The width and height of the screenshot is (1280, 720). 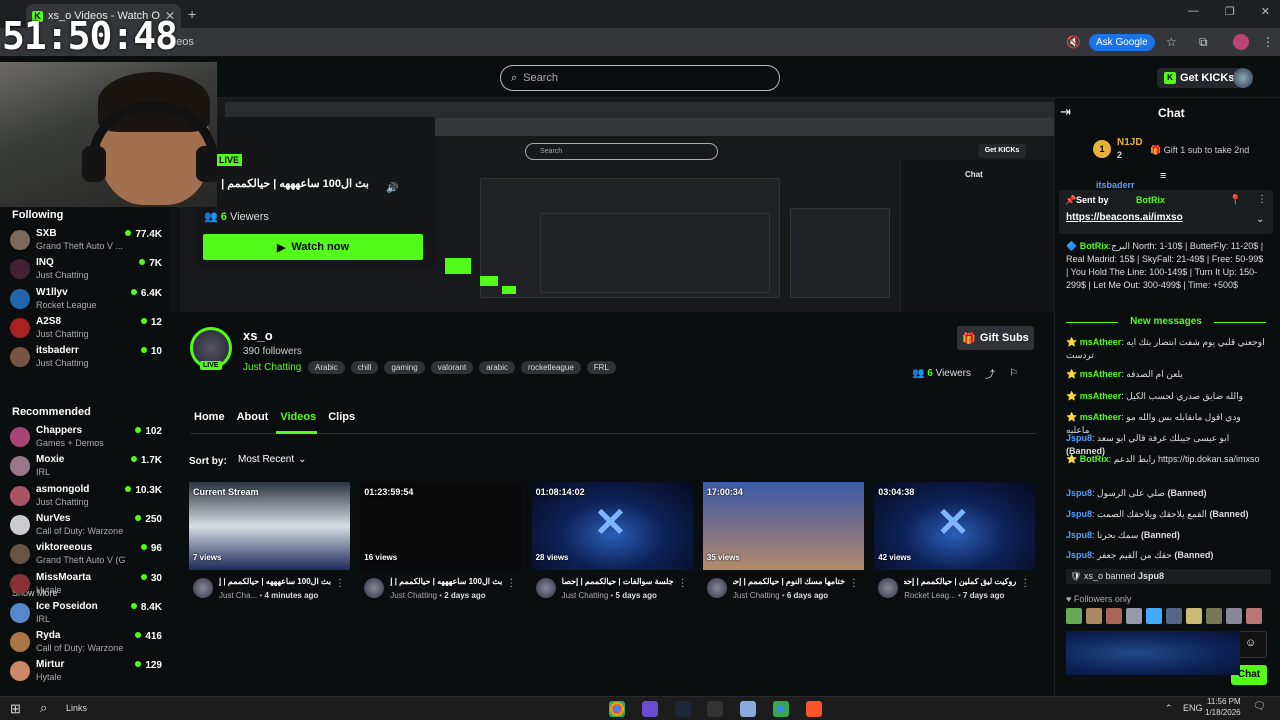 What do you see at coordinates (1166, 321) in the screenshot?
I see `new-messages-divider: New messages` at bounding box center [1166, 321].